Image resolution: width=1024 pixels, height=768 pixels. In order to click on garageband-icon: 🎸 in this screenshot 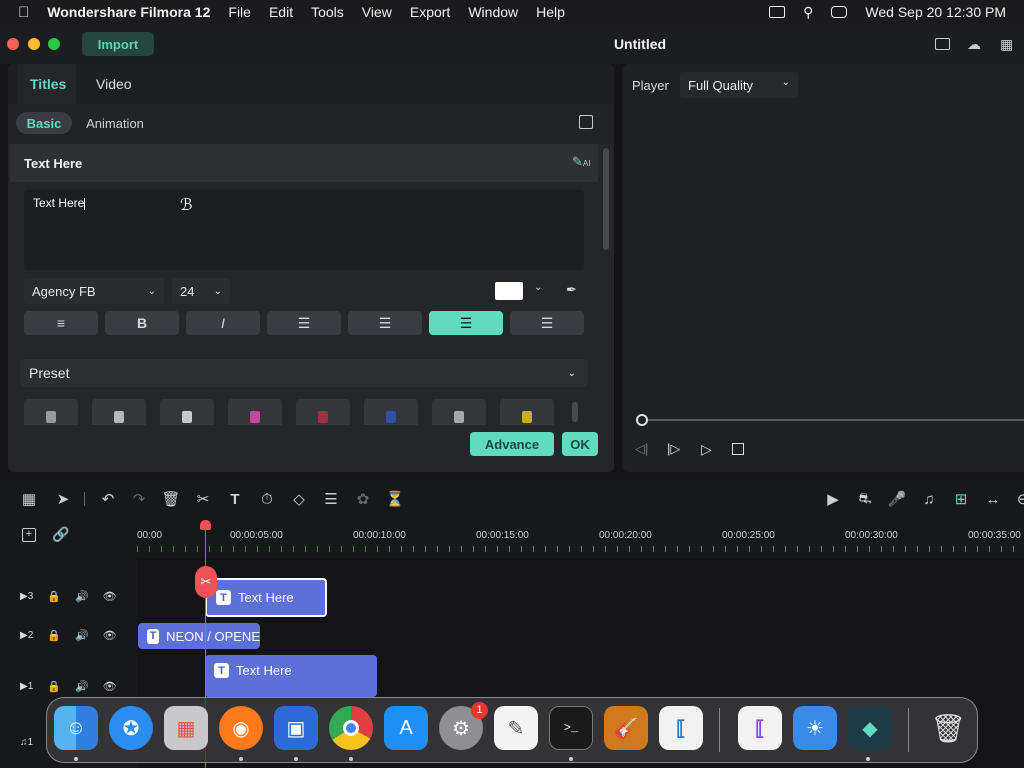, I will do `click(626, 728)`.